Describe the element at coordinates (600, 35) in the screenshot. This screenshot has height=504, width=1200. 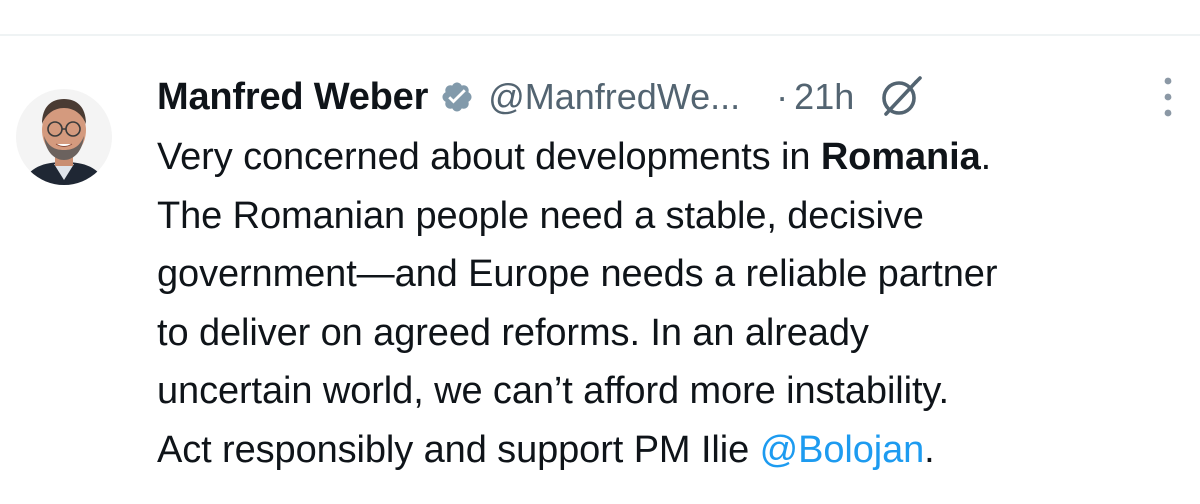
I see `top-divider` at that location.